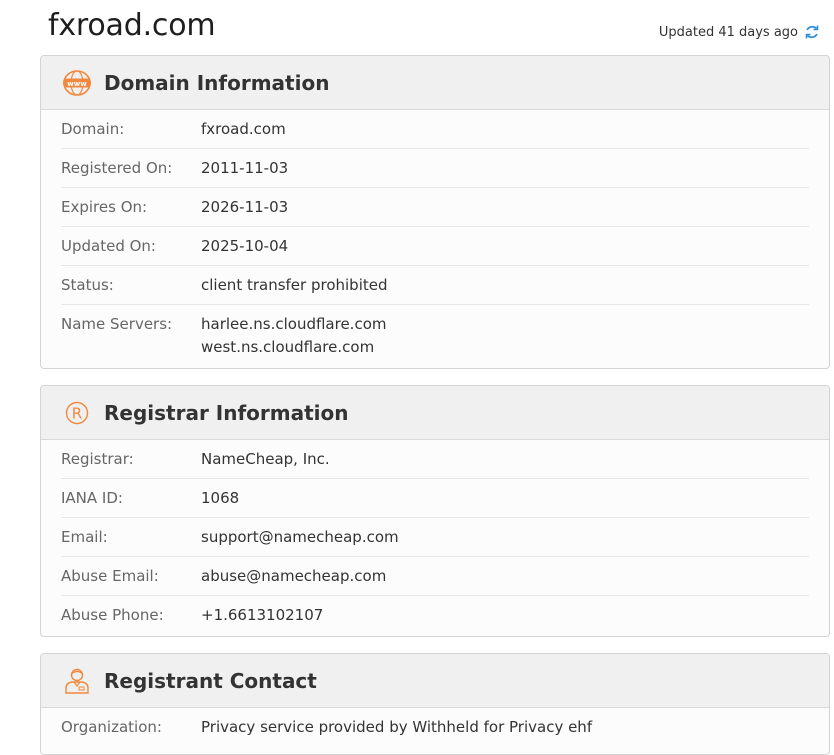 This screenshot has height=755, width=834. Describe the element at coordinates (104, 207) in the screenshot. I see `row-label: Expires On:` at that location.